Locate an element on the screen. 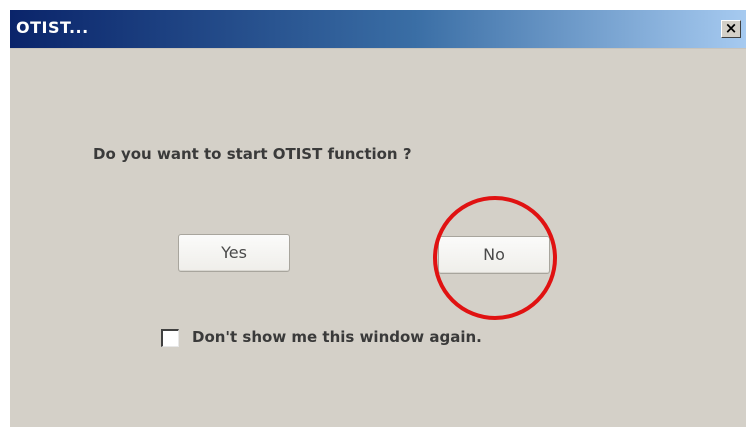 The image size is (746, 427). no-button: No is located at coordinates (494, 255).